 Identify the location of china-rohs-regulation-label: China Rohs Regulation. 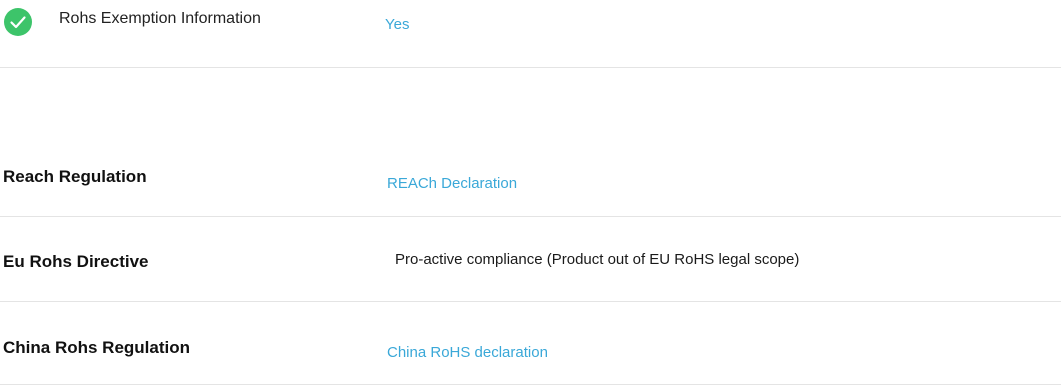
(96, 347).